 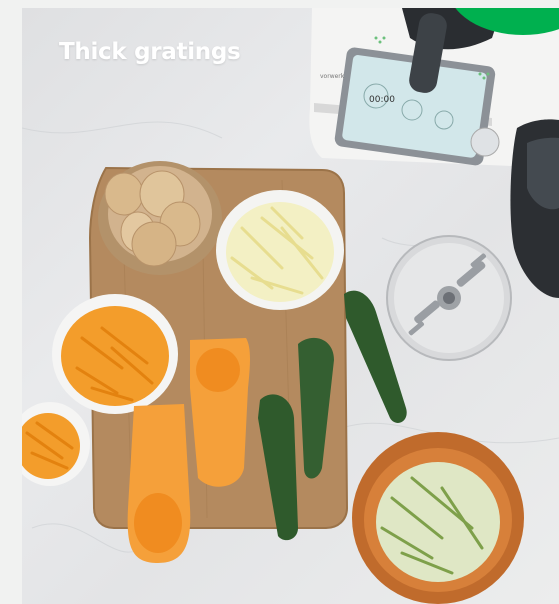 What do you see at coordinates (115, 354) in the screenshot?
I see `grated-squash-bowl` at bounding box center [115, 354].